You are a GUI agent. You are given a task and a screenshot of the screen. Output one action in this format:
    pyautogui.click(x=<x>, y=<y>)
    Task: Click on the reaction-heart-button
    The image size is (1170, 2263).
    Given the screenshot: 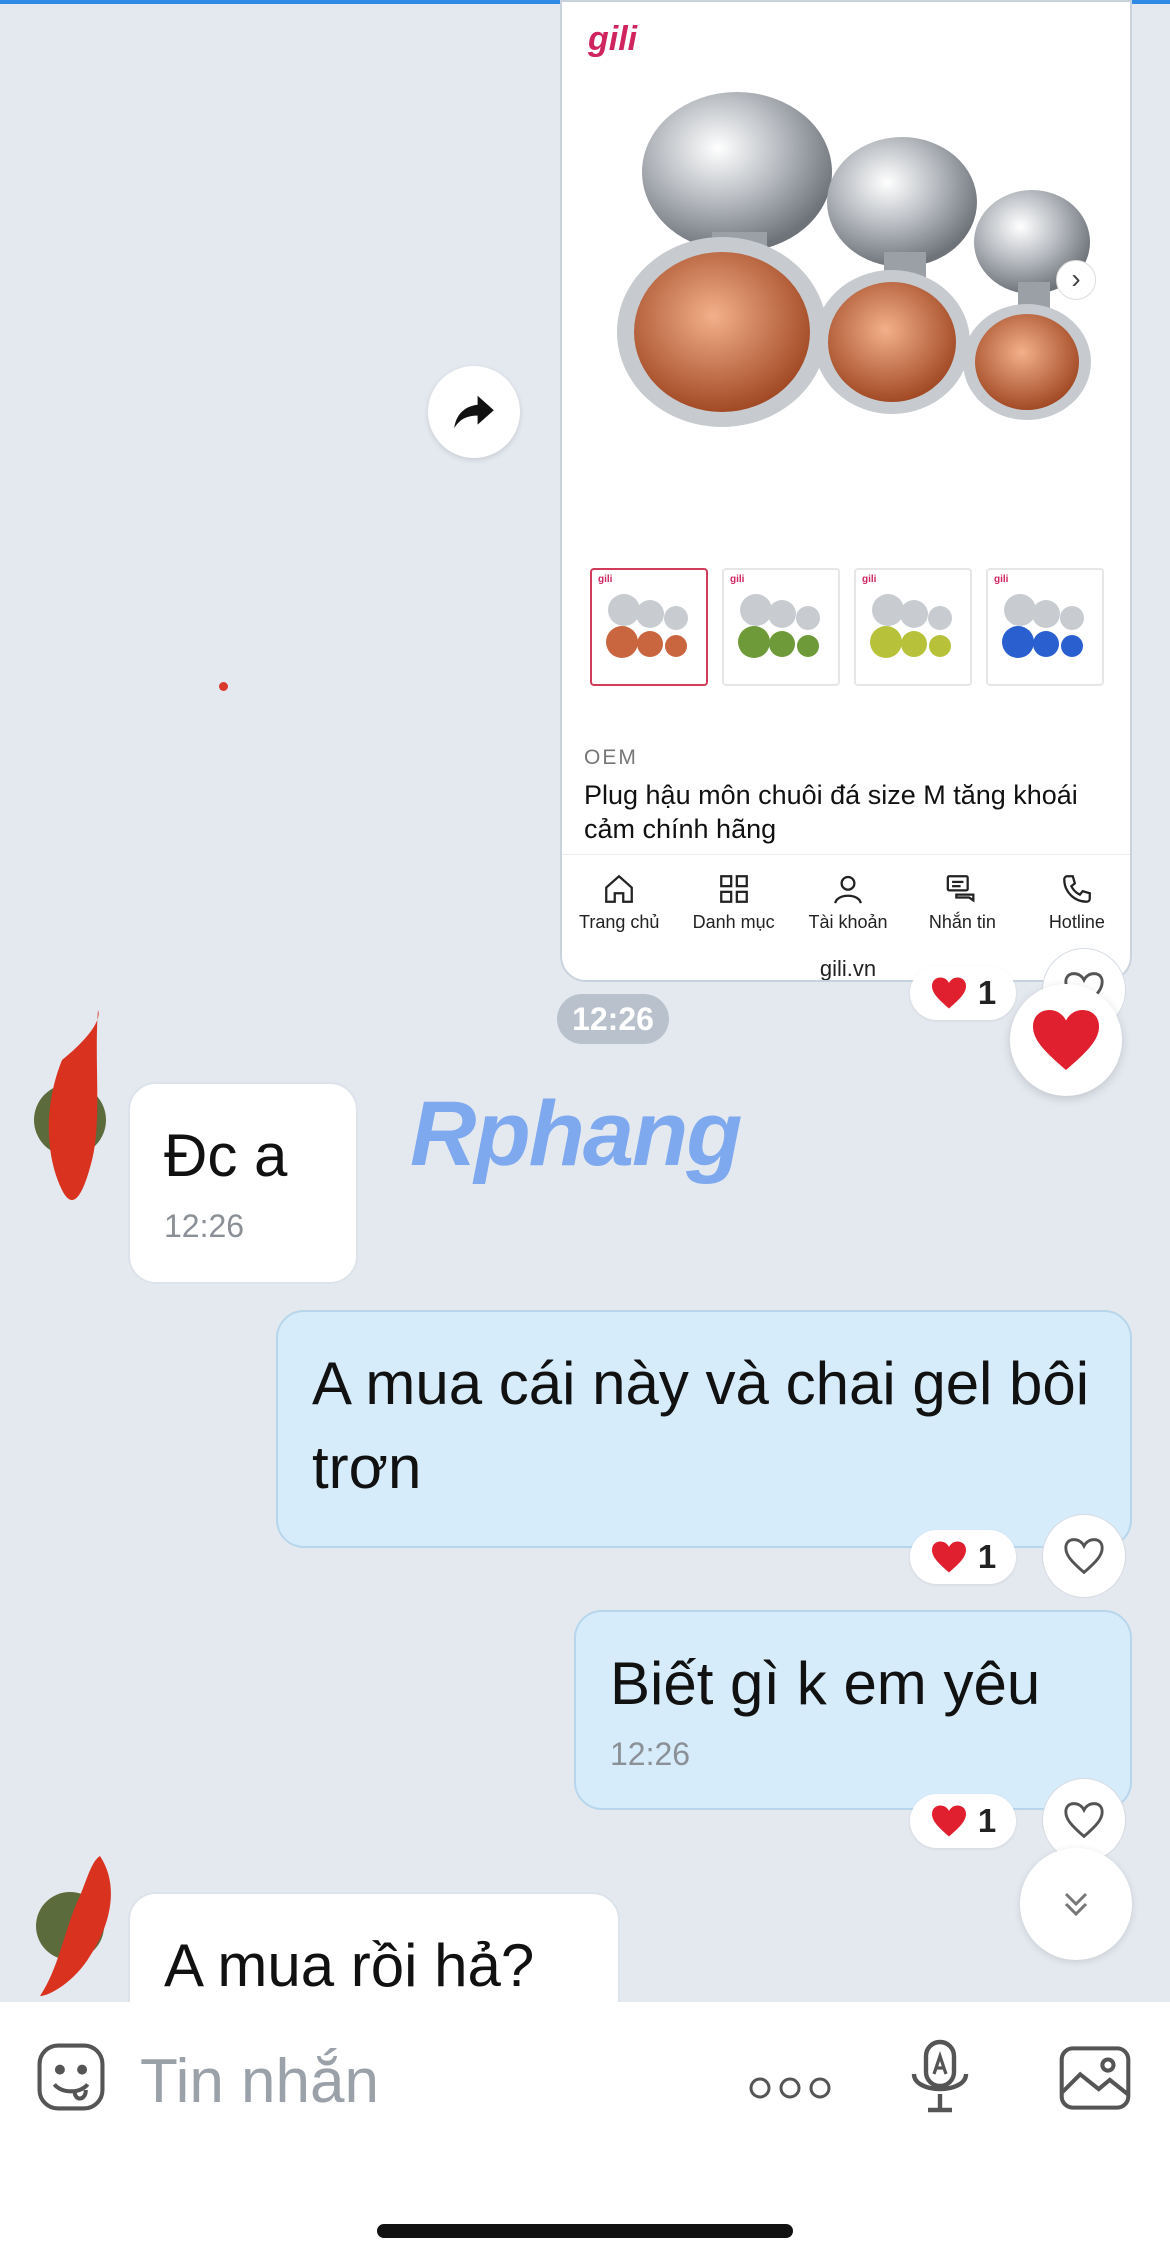 What is the action you would take?
    pyautogui.click(x=1066, y=1040)
    